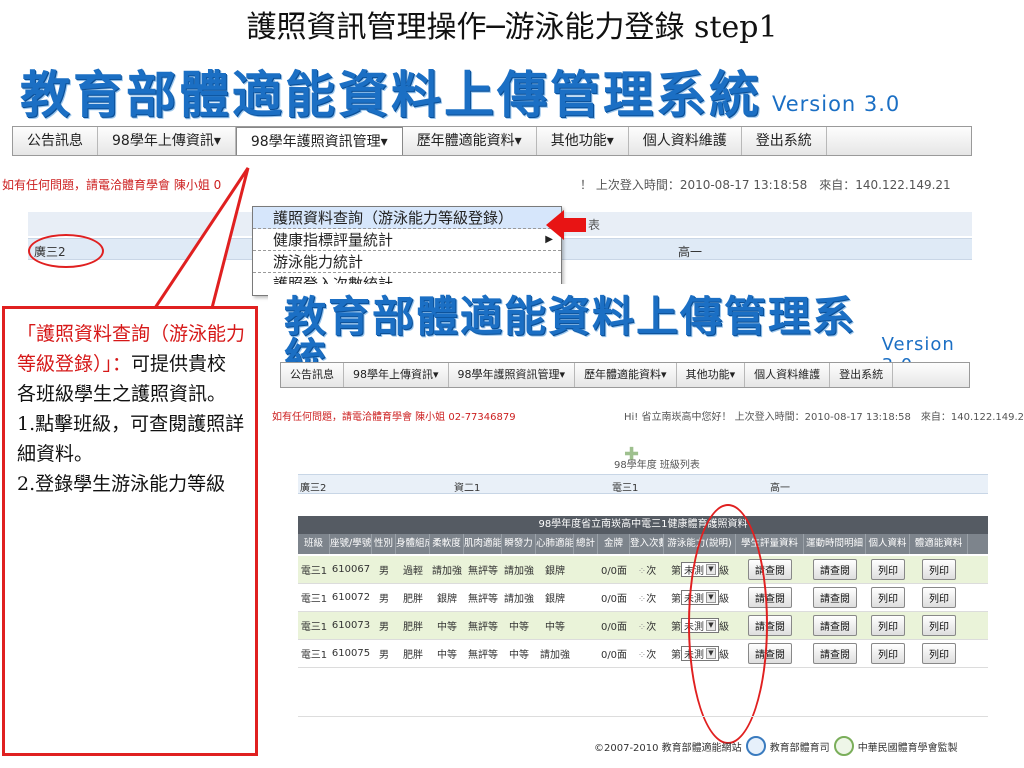 This screenshot has height=768, width=1024. Describe the element at coordinates (351, 597) in the screenshot. I see `table-cell: 610072` at that location.